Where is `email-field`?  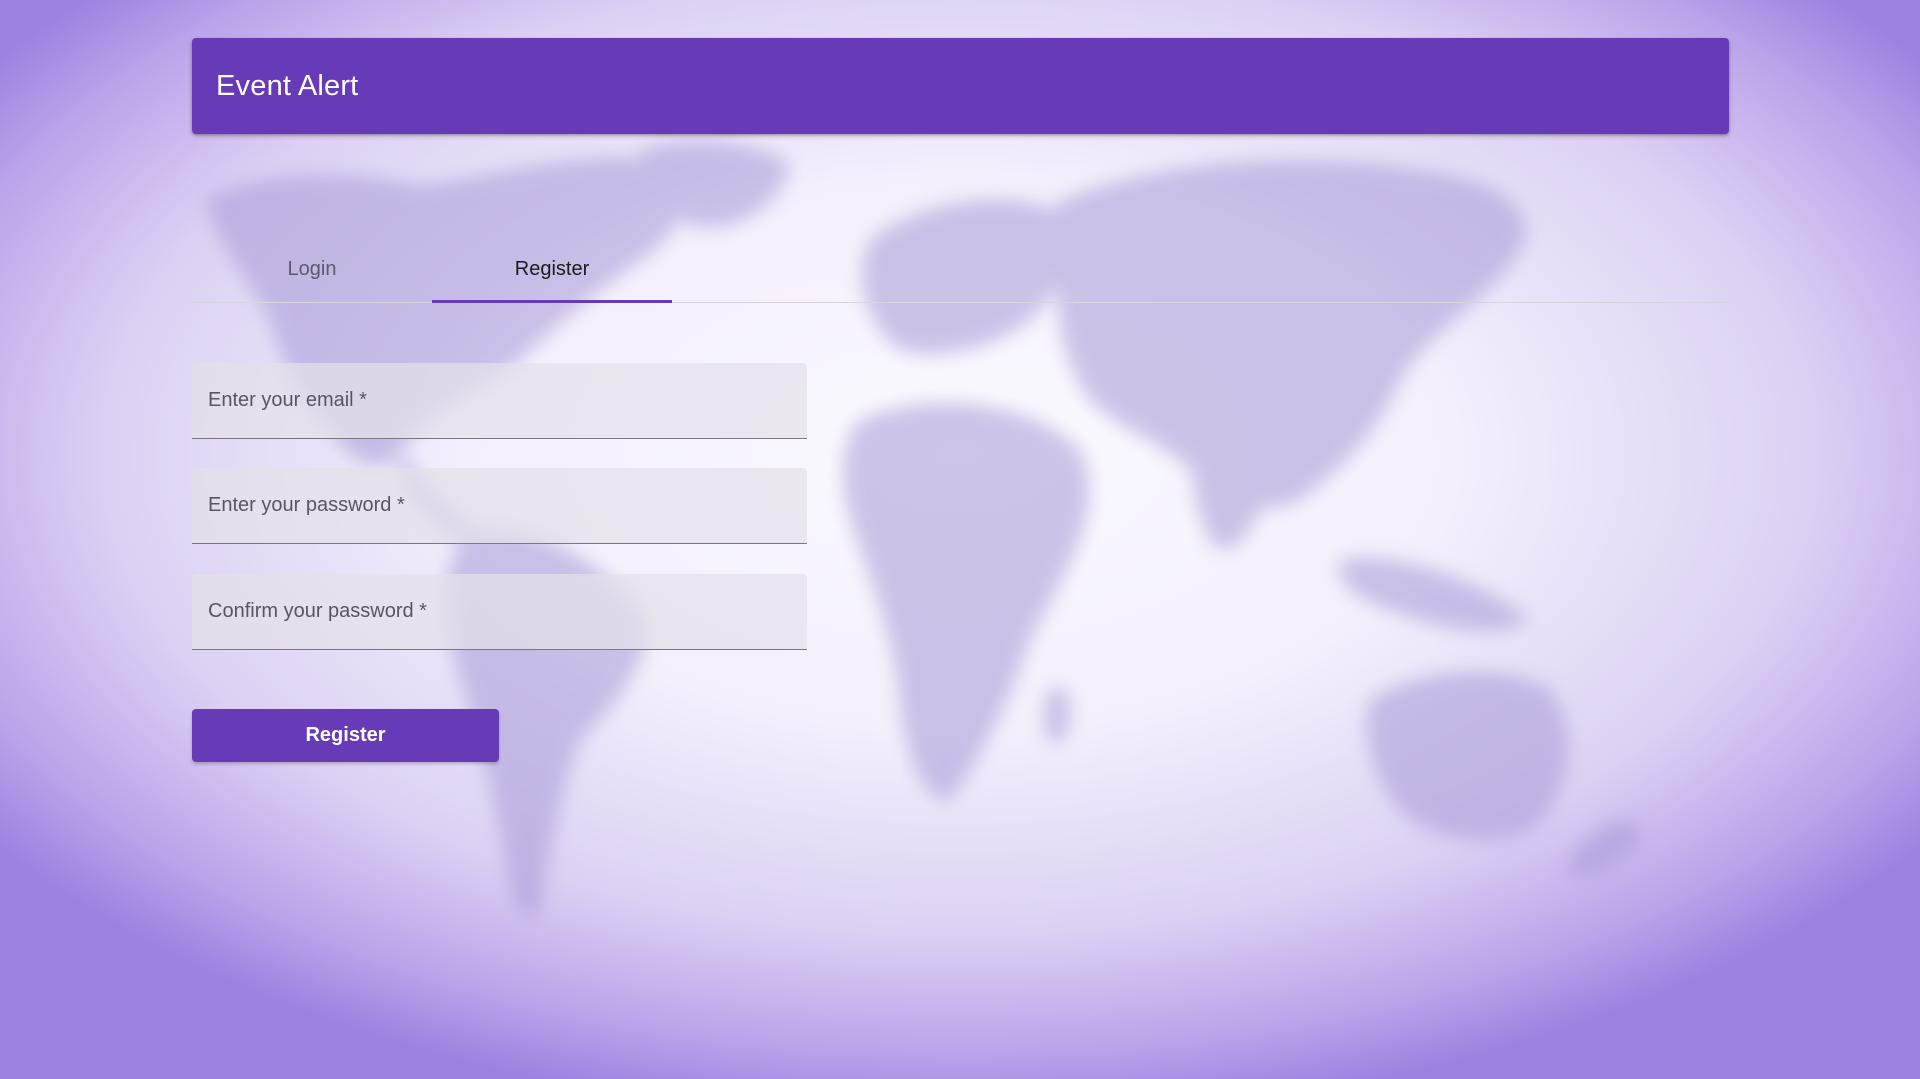
email-field is located at coordinates (499, 400).